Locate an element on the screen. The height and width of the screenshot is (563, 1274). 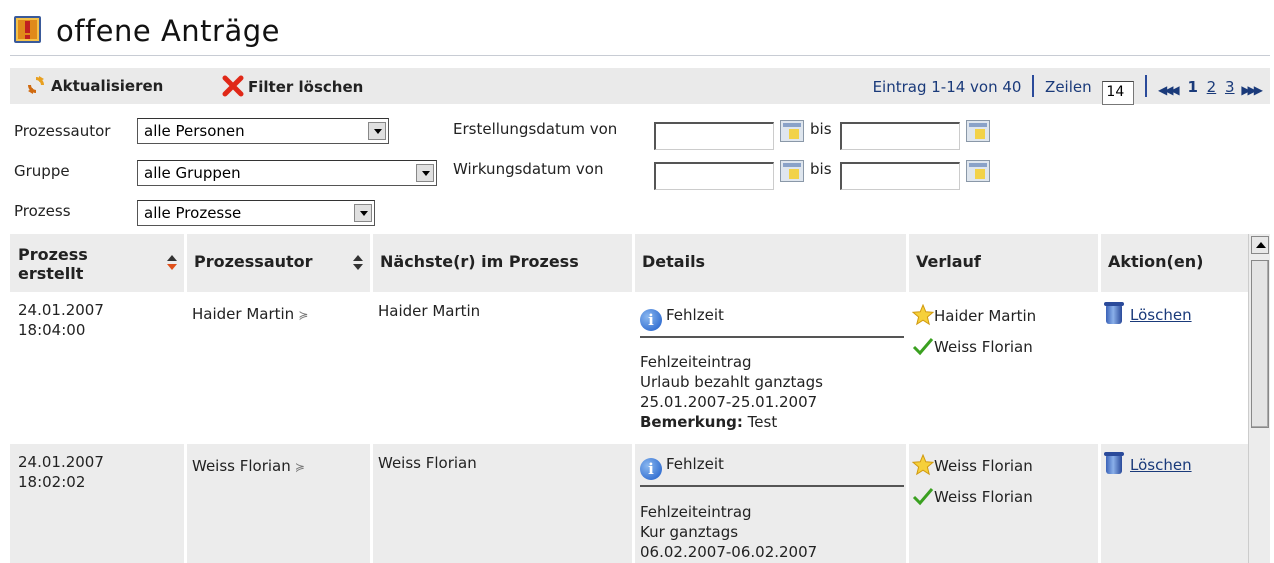
next-person: Haider Martin is located at coordinates (429, 311).